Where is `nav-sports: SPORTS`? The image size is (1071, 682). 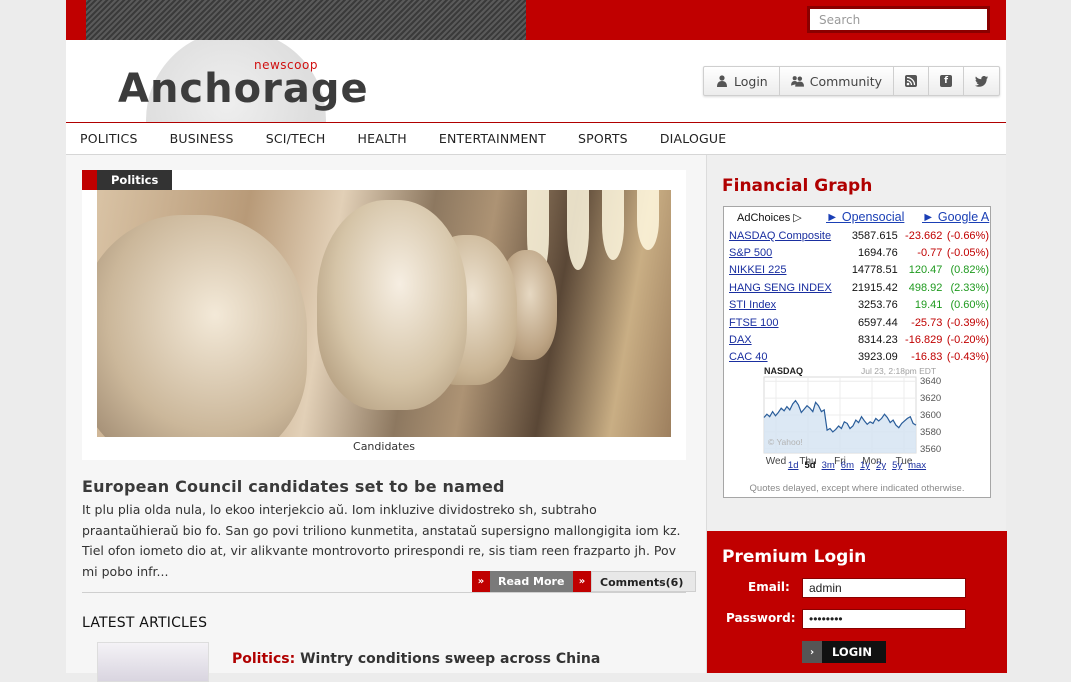 nav-sports: SPORTS is located at coordinates (603, 138).